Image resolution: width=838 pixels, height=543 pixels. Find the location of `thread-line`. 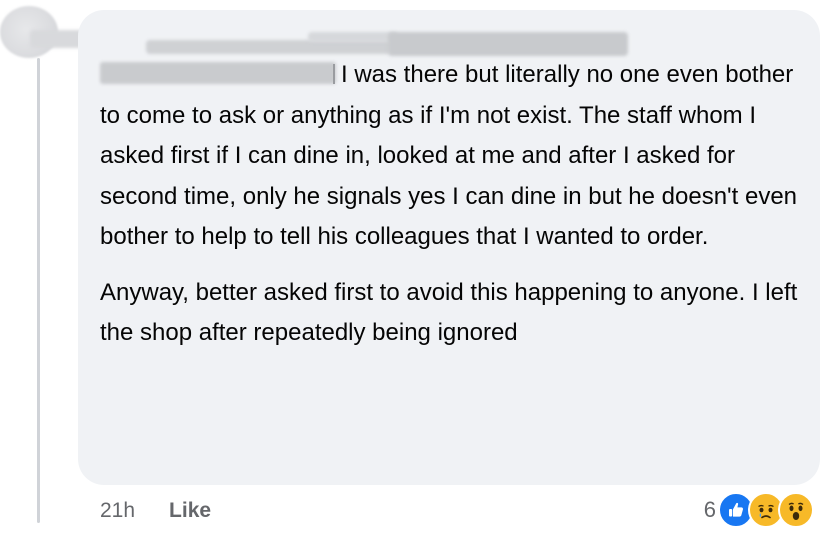

thread-line is located at coordinates (38, 290).